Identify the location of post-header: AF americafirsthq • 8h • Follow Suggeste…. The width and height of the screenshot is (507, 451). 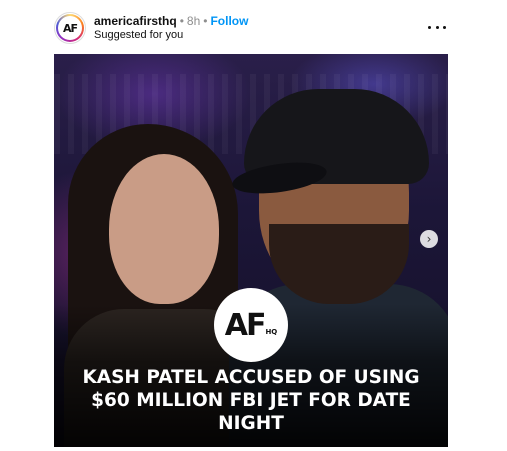
(253, 26).